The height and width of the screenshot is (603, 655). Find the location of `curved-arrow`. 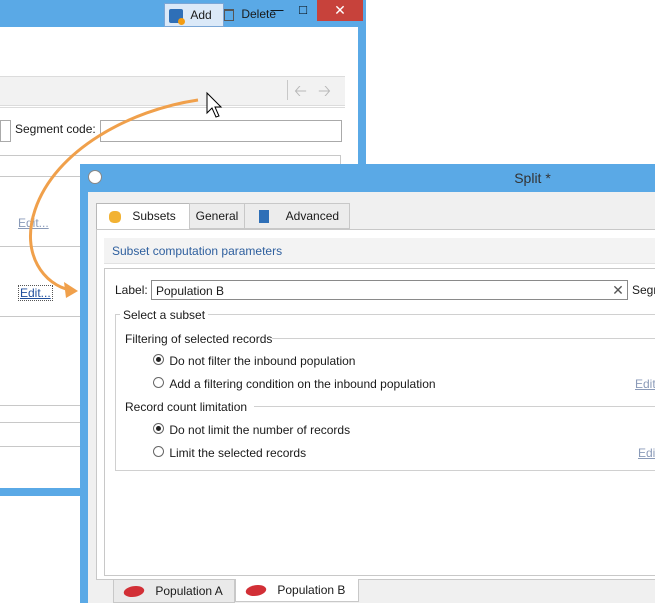

curved-arrow is located at coordinates (114, 195).